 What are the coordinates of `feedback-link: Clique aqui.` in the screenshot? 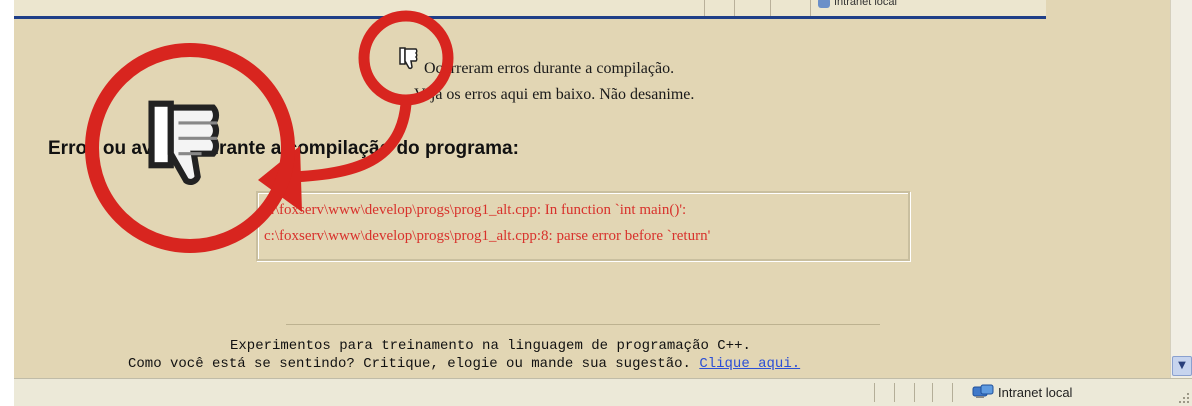 It's located at (749, 364).